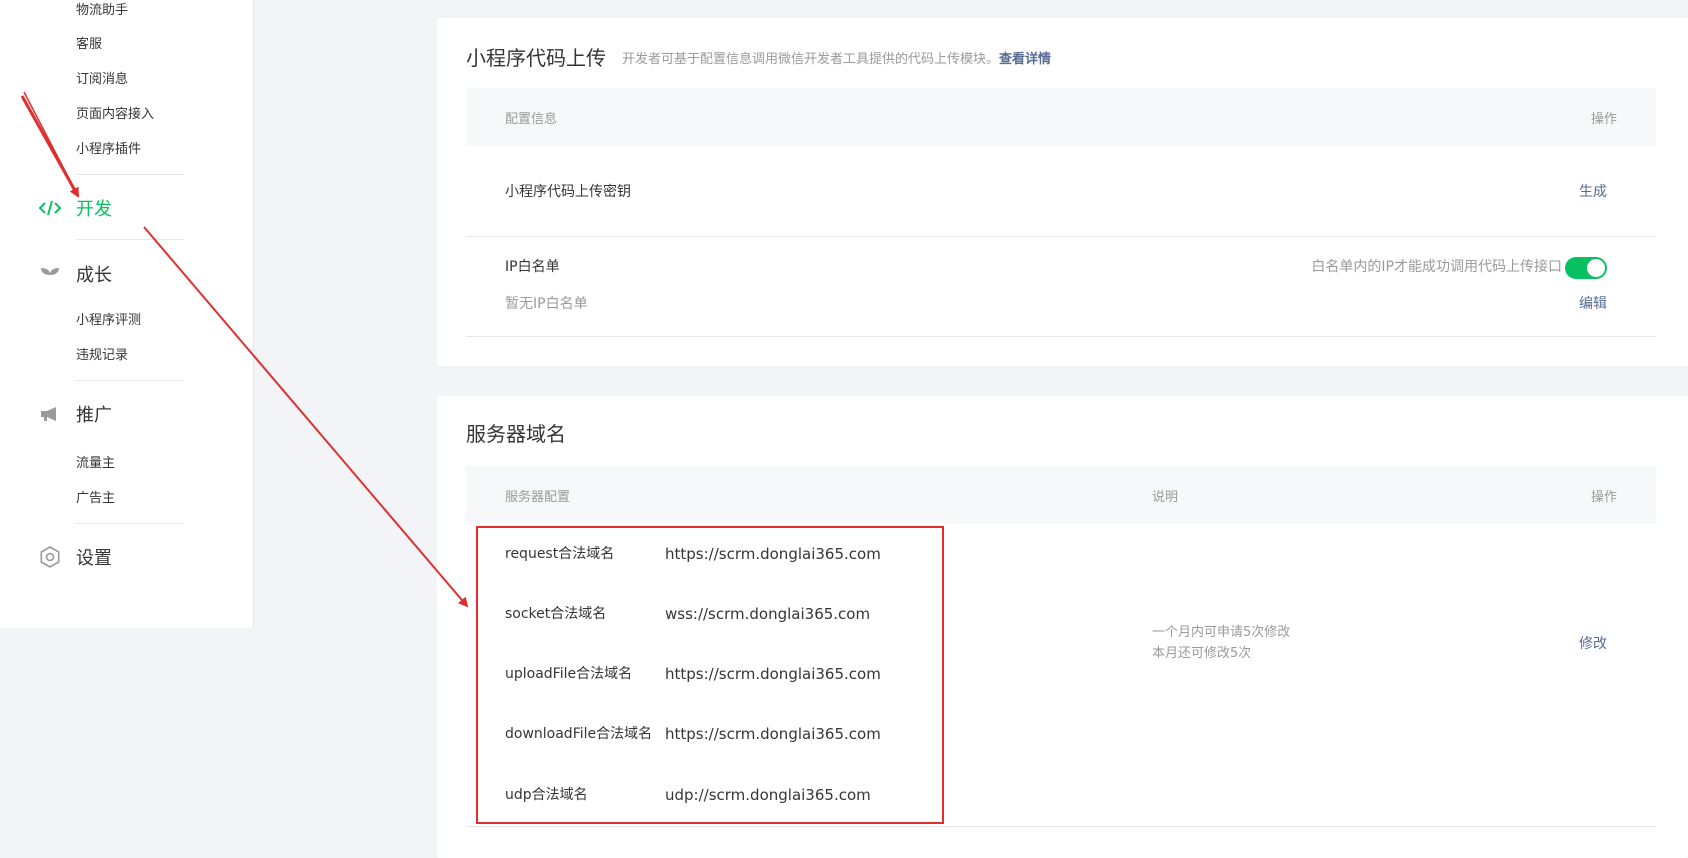 This screenshot has width=1688, height=858. What do you see at coordinates (536, 58) in the screenshot?
I see `code-upload-title: 小程序代码上传` at bounding box center [536, 58].